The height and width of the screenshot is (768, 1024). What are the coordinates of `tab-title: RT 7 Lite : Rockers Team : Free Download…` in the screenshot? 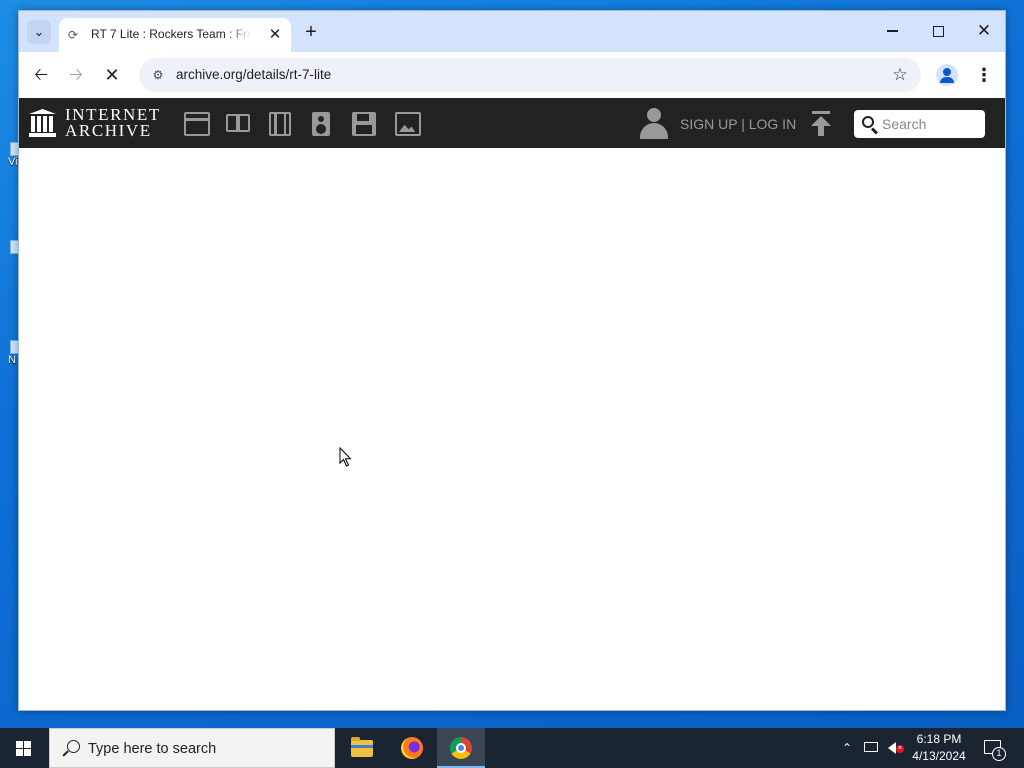 It's located at (171, 34).